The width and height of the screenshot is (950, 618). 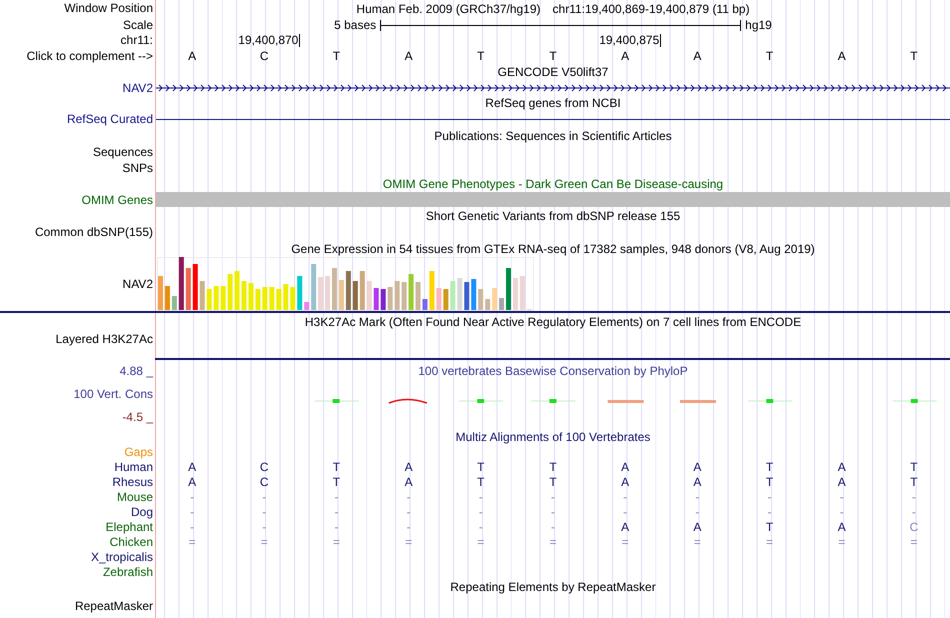 I want to click on species-label: Chicken, so click(x=131, y=541).